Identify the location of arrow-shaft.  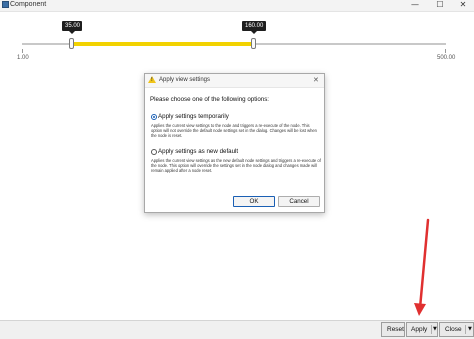
(424, 264).